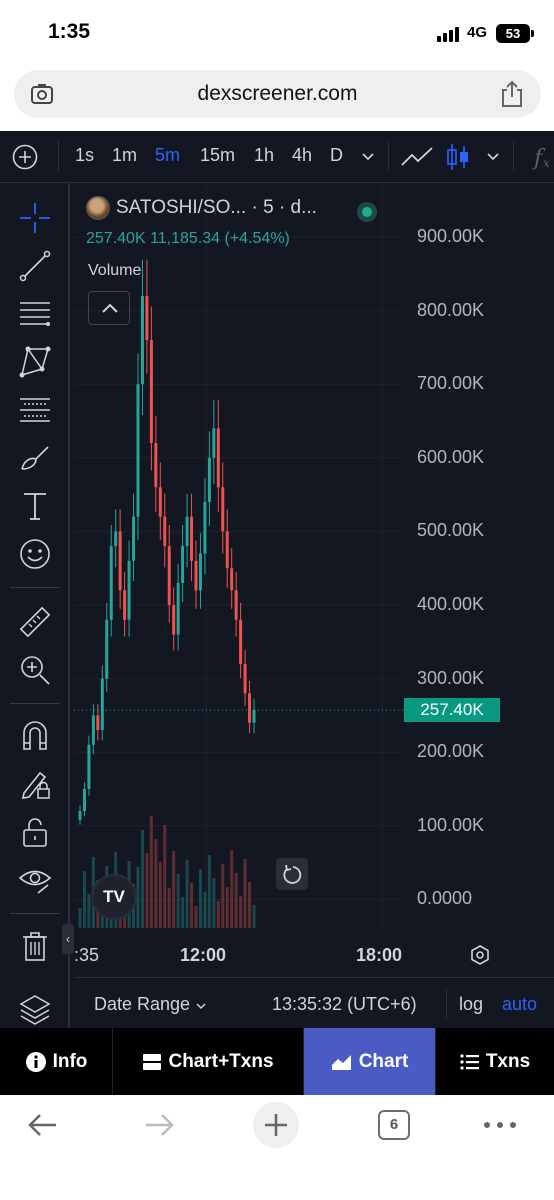 This screenshot has height=1200, width=554. I want to click on layers-icon, so click(35, 1010).